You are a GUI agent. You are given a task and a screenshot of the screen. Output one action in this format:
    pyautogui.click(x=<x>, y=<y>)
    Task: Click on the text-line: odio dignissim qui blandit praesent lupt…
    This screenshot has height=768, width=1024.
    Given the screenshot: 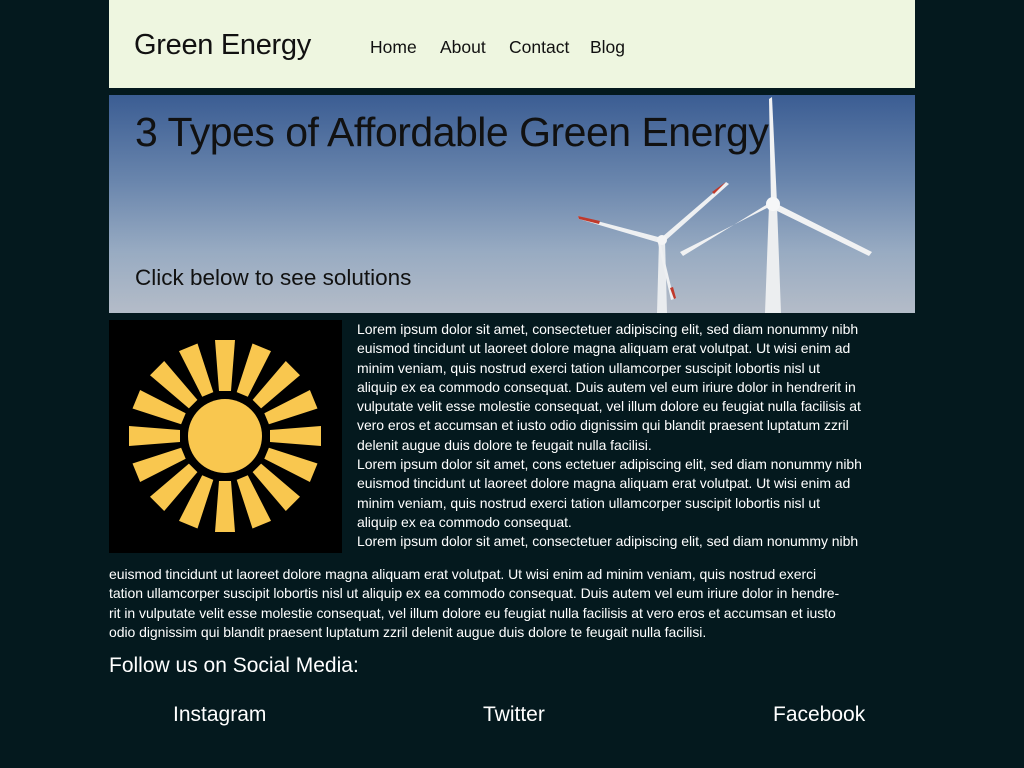 What is the action you would take?
    pyautogui.click(x=408, y=631)
    